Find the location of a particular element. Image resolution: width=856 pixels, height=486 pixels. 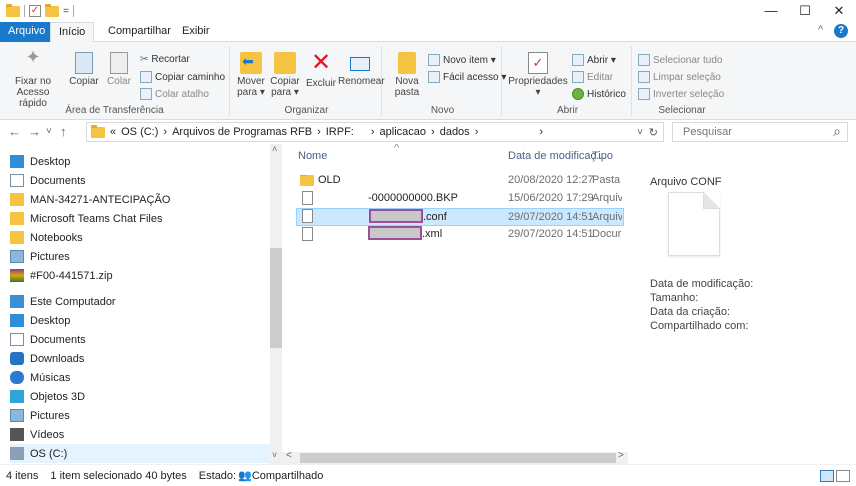

recent-locations-icon: ˅ is located at coordinates (49, 131).